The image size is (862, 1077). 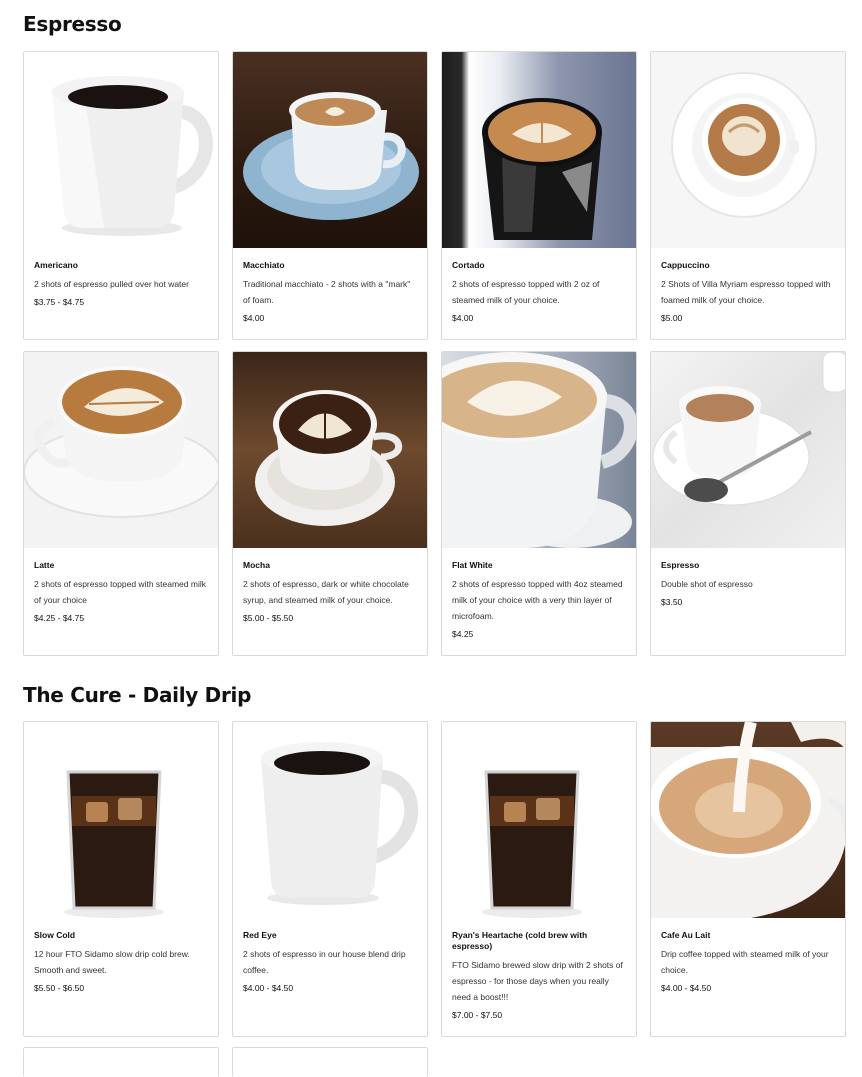 I want to click on item-name: Latte, so click(x=44, y=565).